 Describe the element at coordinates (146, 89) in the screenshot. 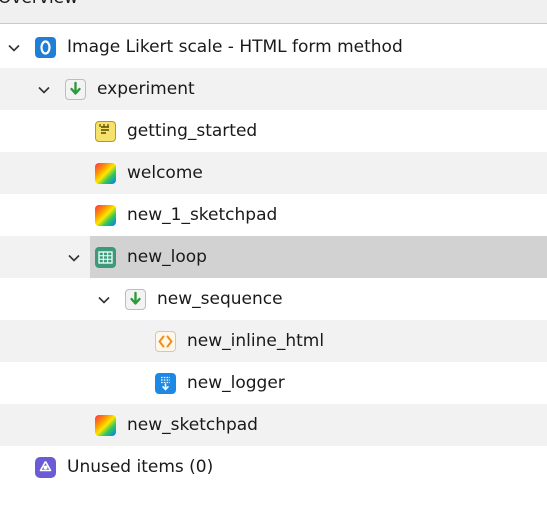

I see `tree-item-label: experiment` at that location.